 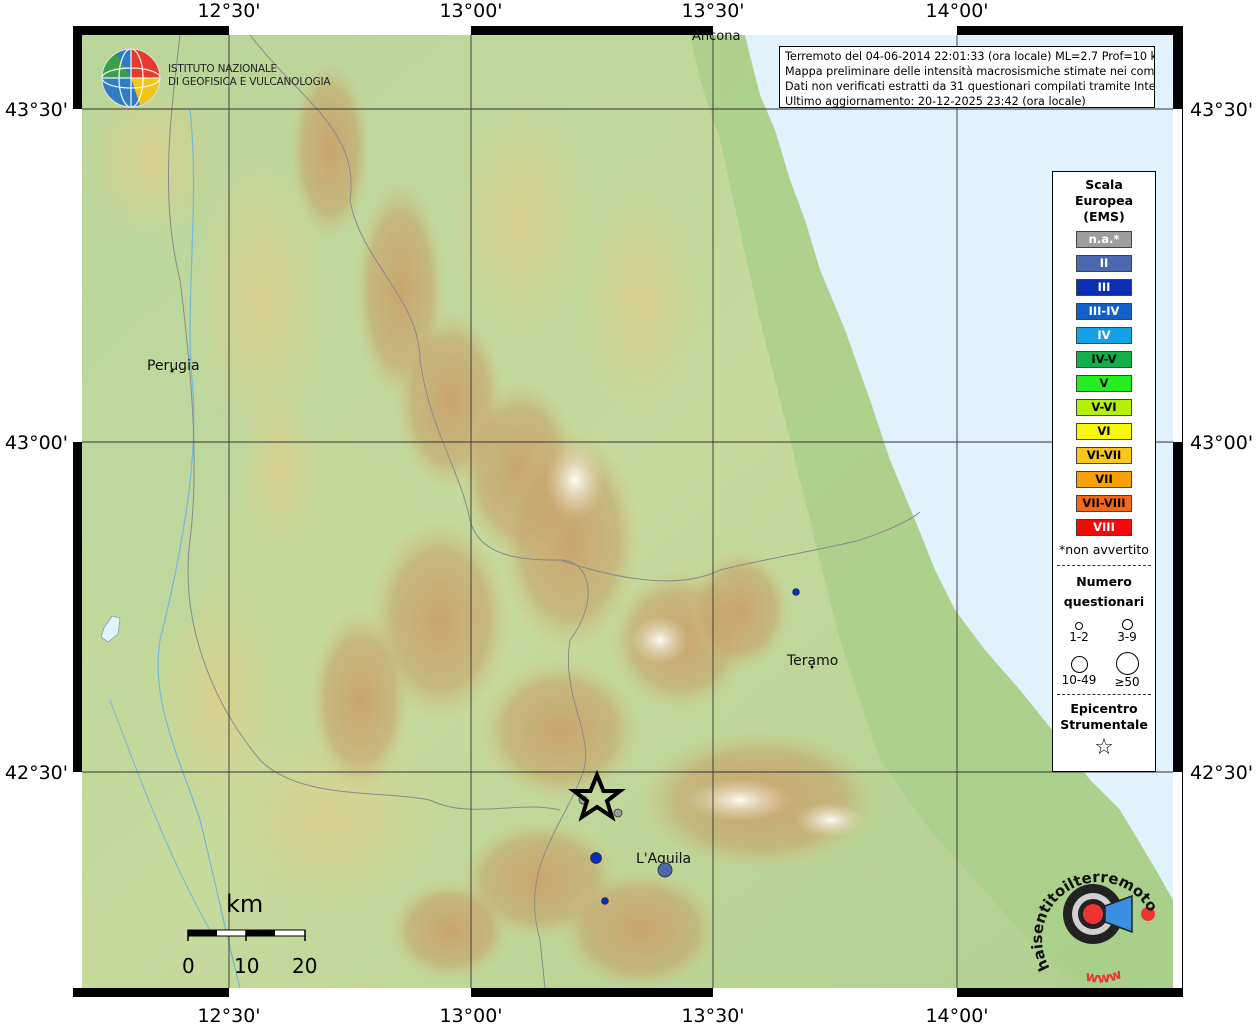 I want to click on size-label: ≥50, so click(x=1127, y=682).